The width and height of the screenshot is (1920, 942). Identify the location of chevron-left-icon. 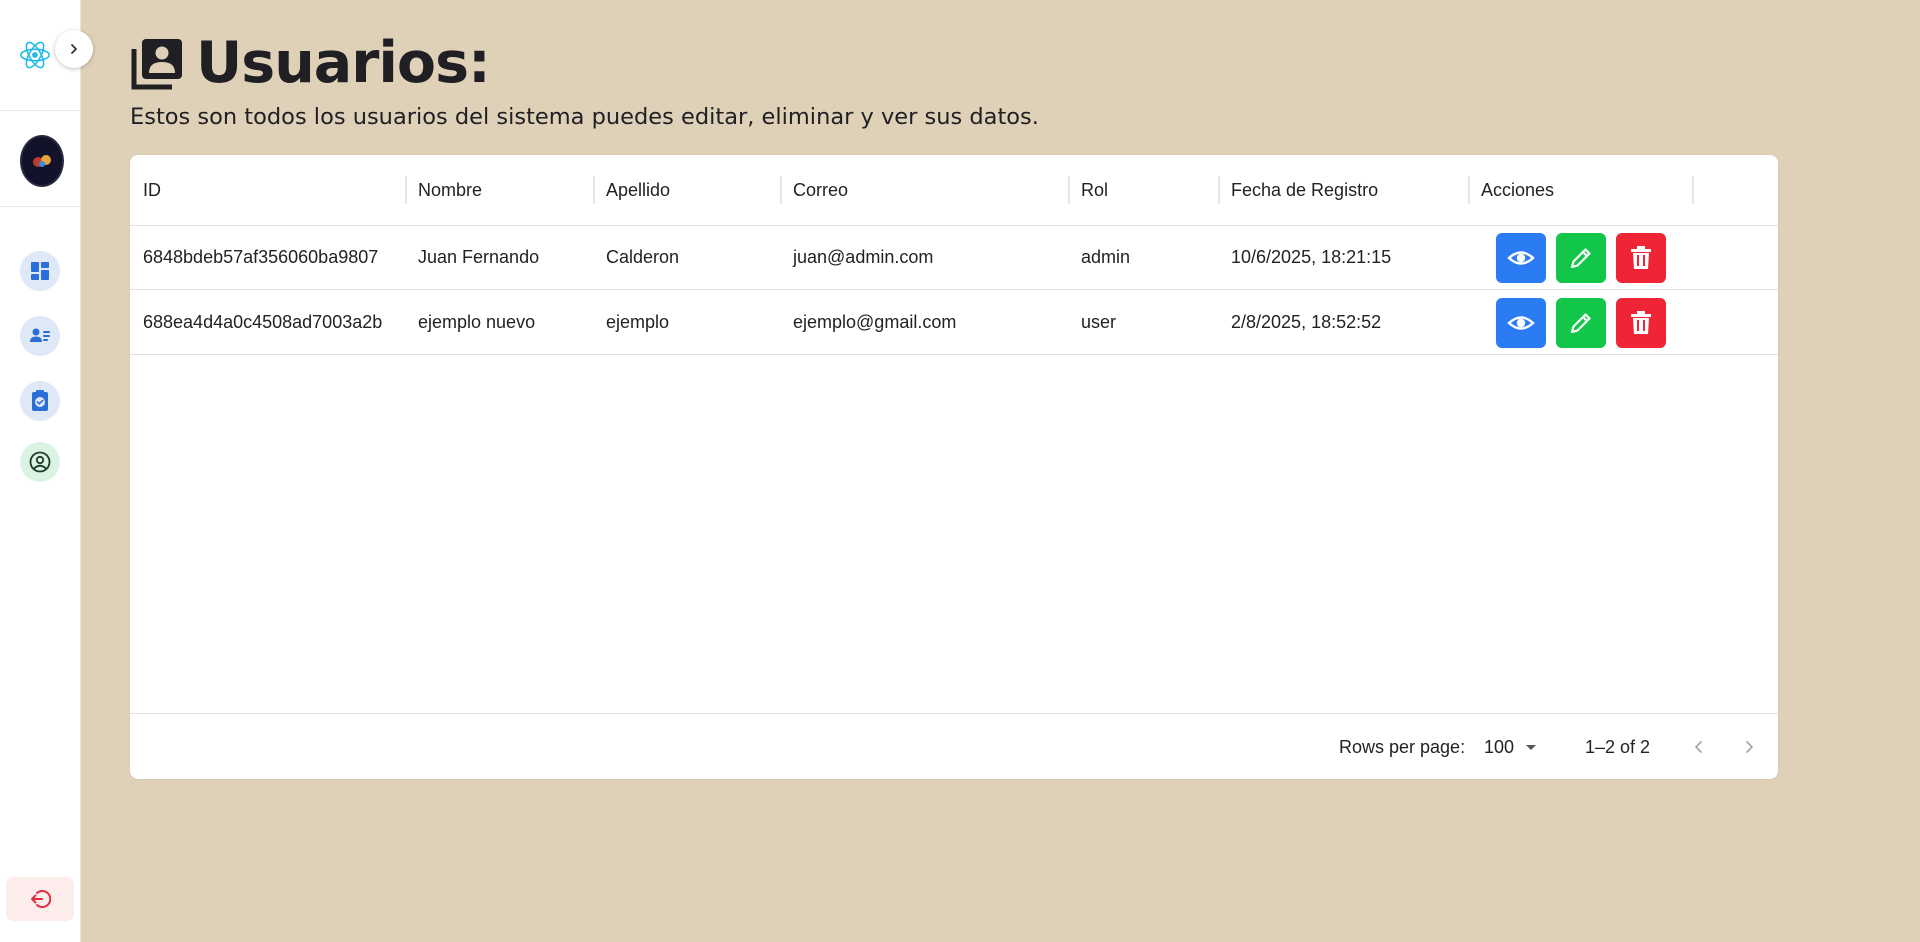
(1698, 747).